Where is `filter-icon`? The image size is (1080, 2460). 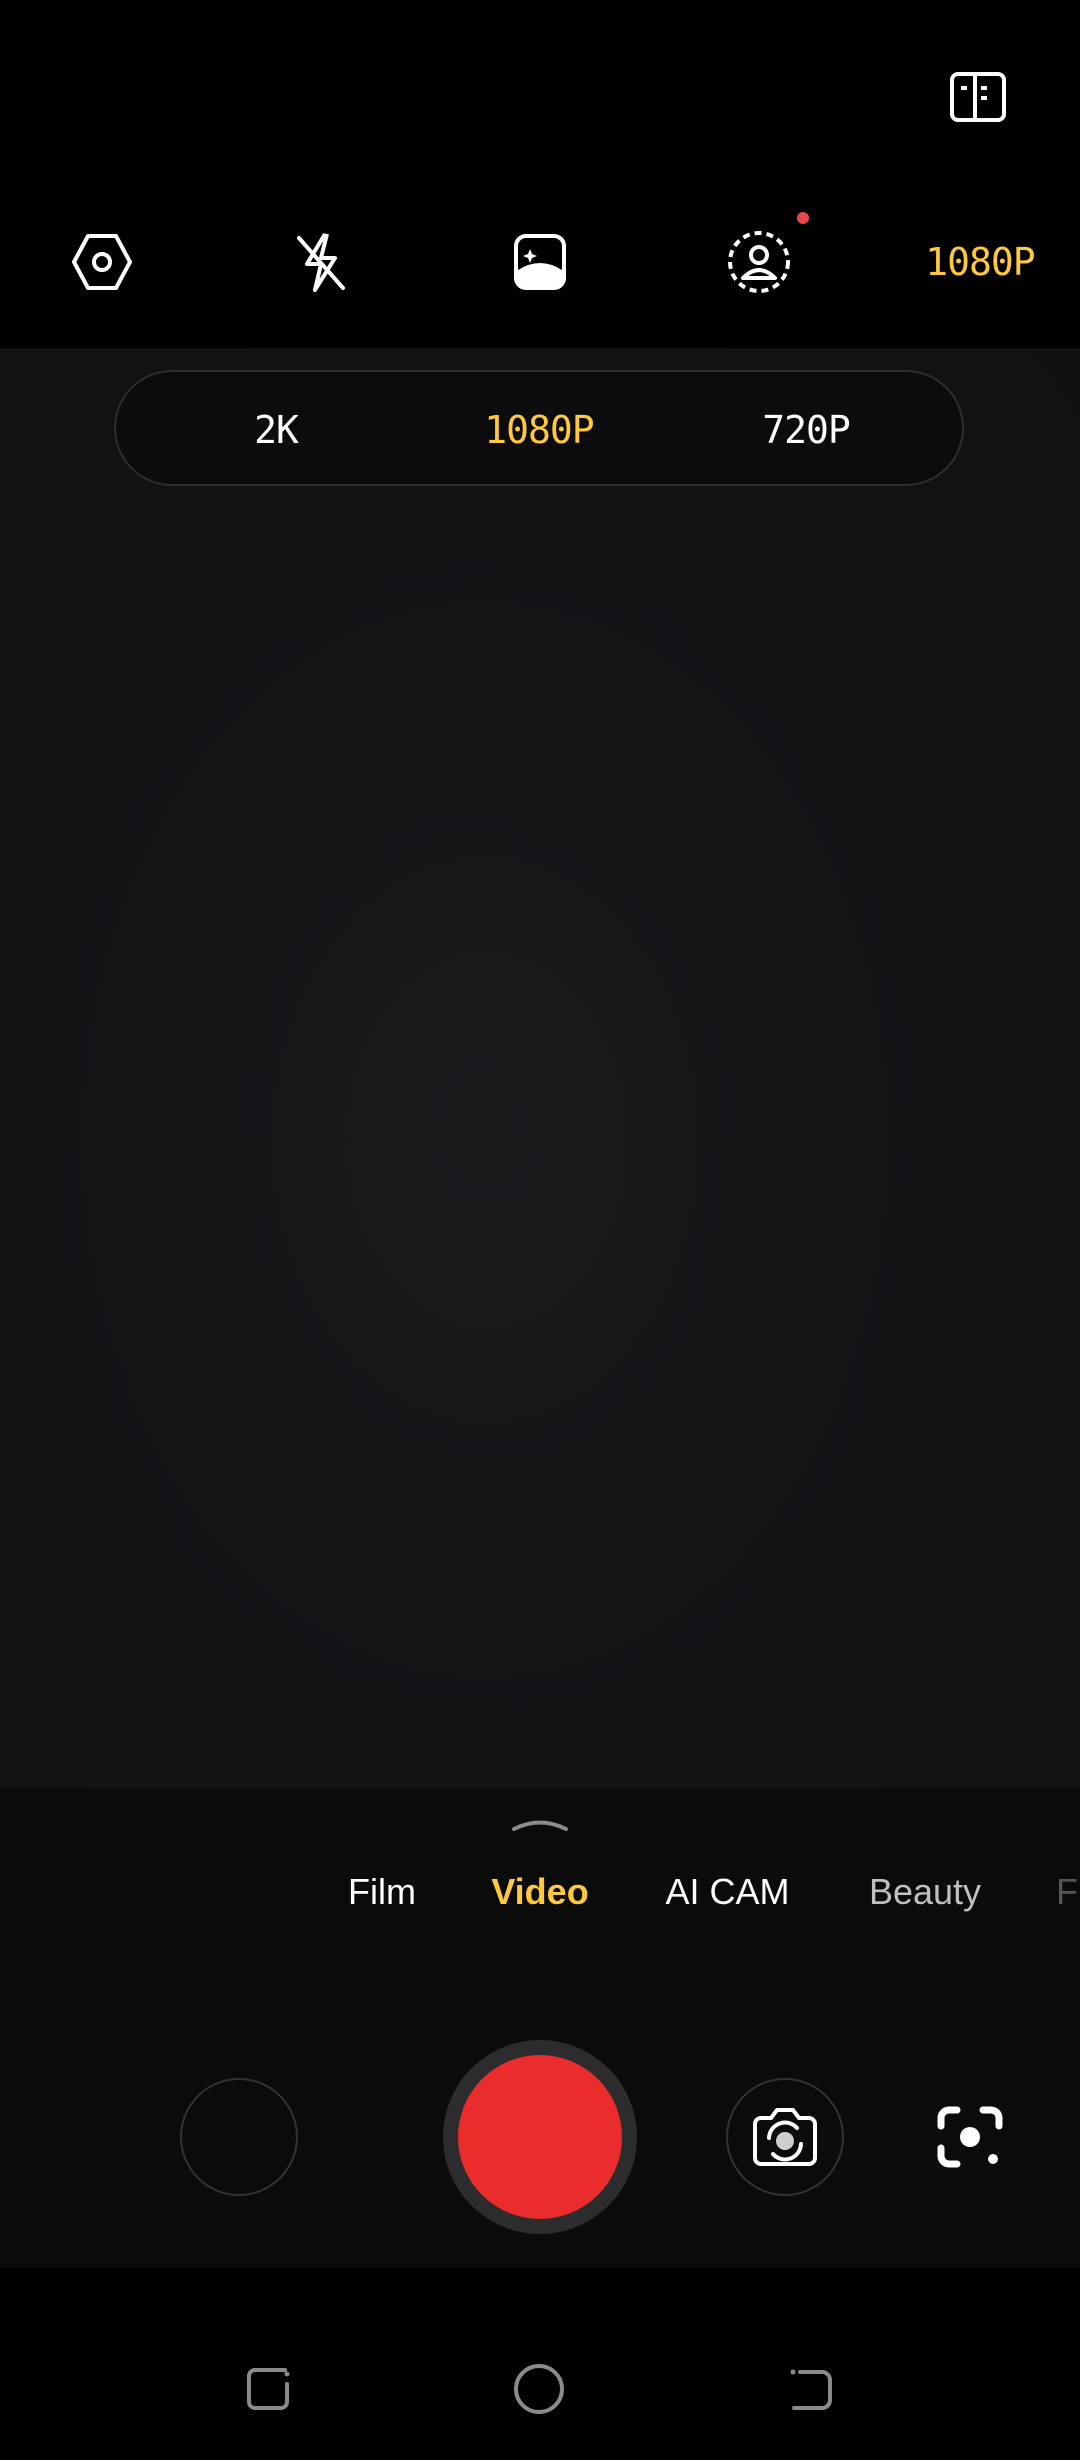
filter-icon is located at coordinates (540, 262).